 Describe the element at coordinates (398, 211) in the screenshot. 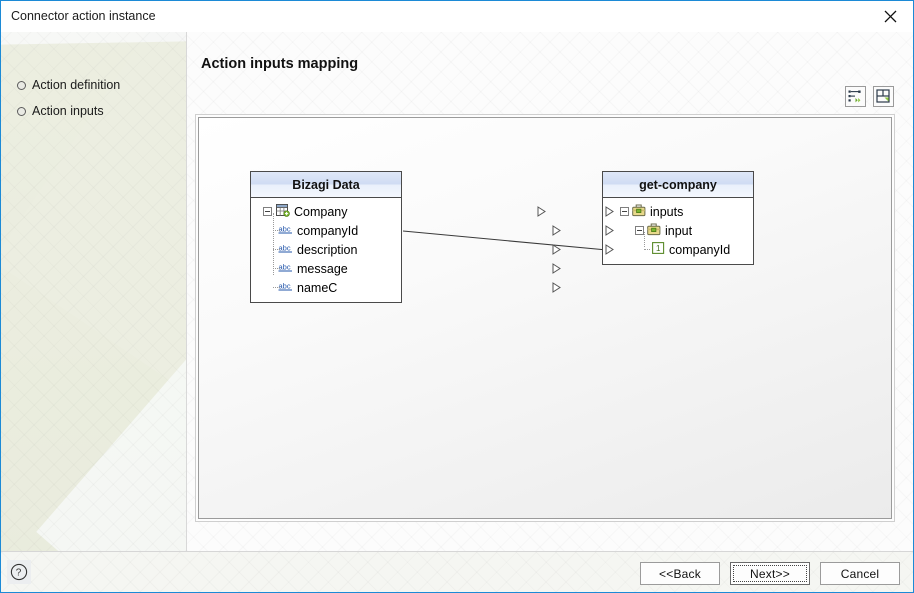

I see `tree-row: Company` at that location.